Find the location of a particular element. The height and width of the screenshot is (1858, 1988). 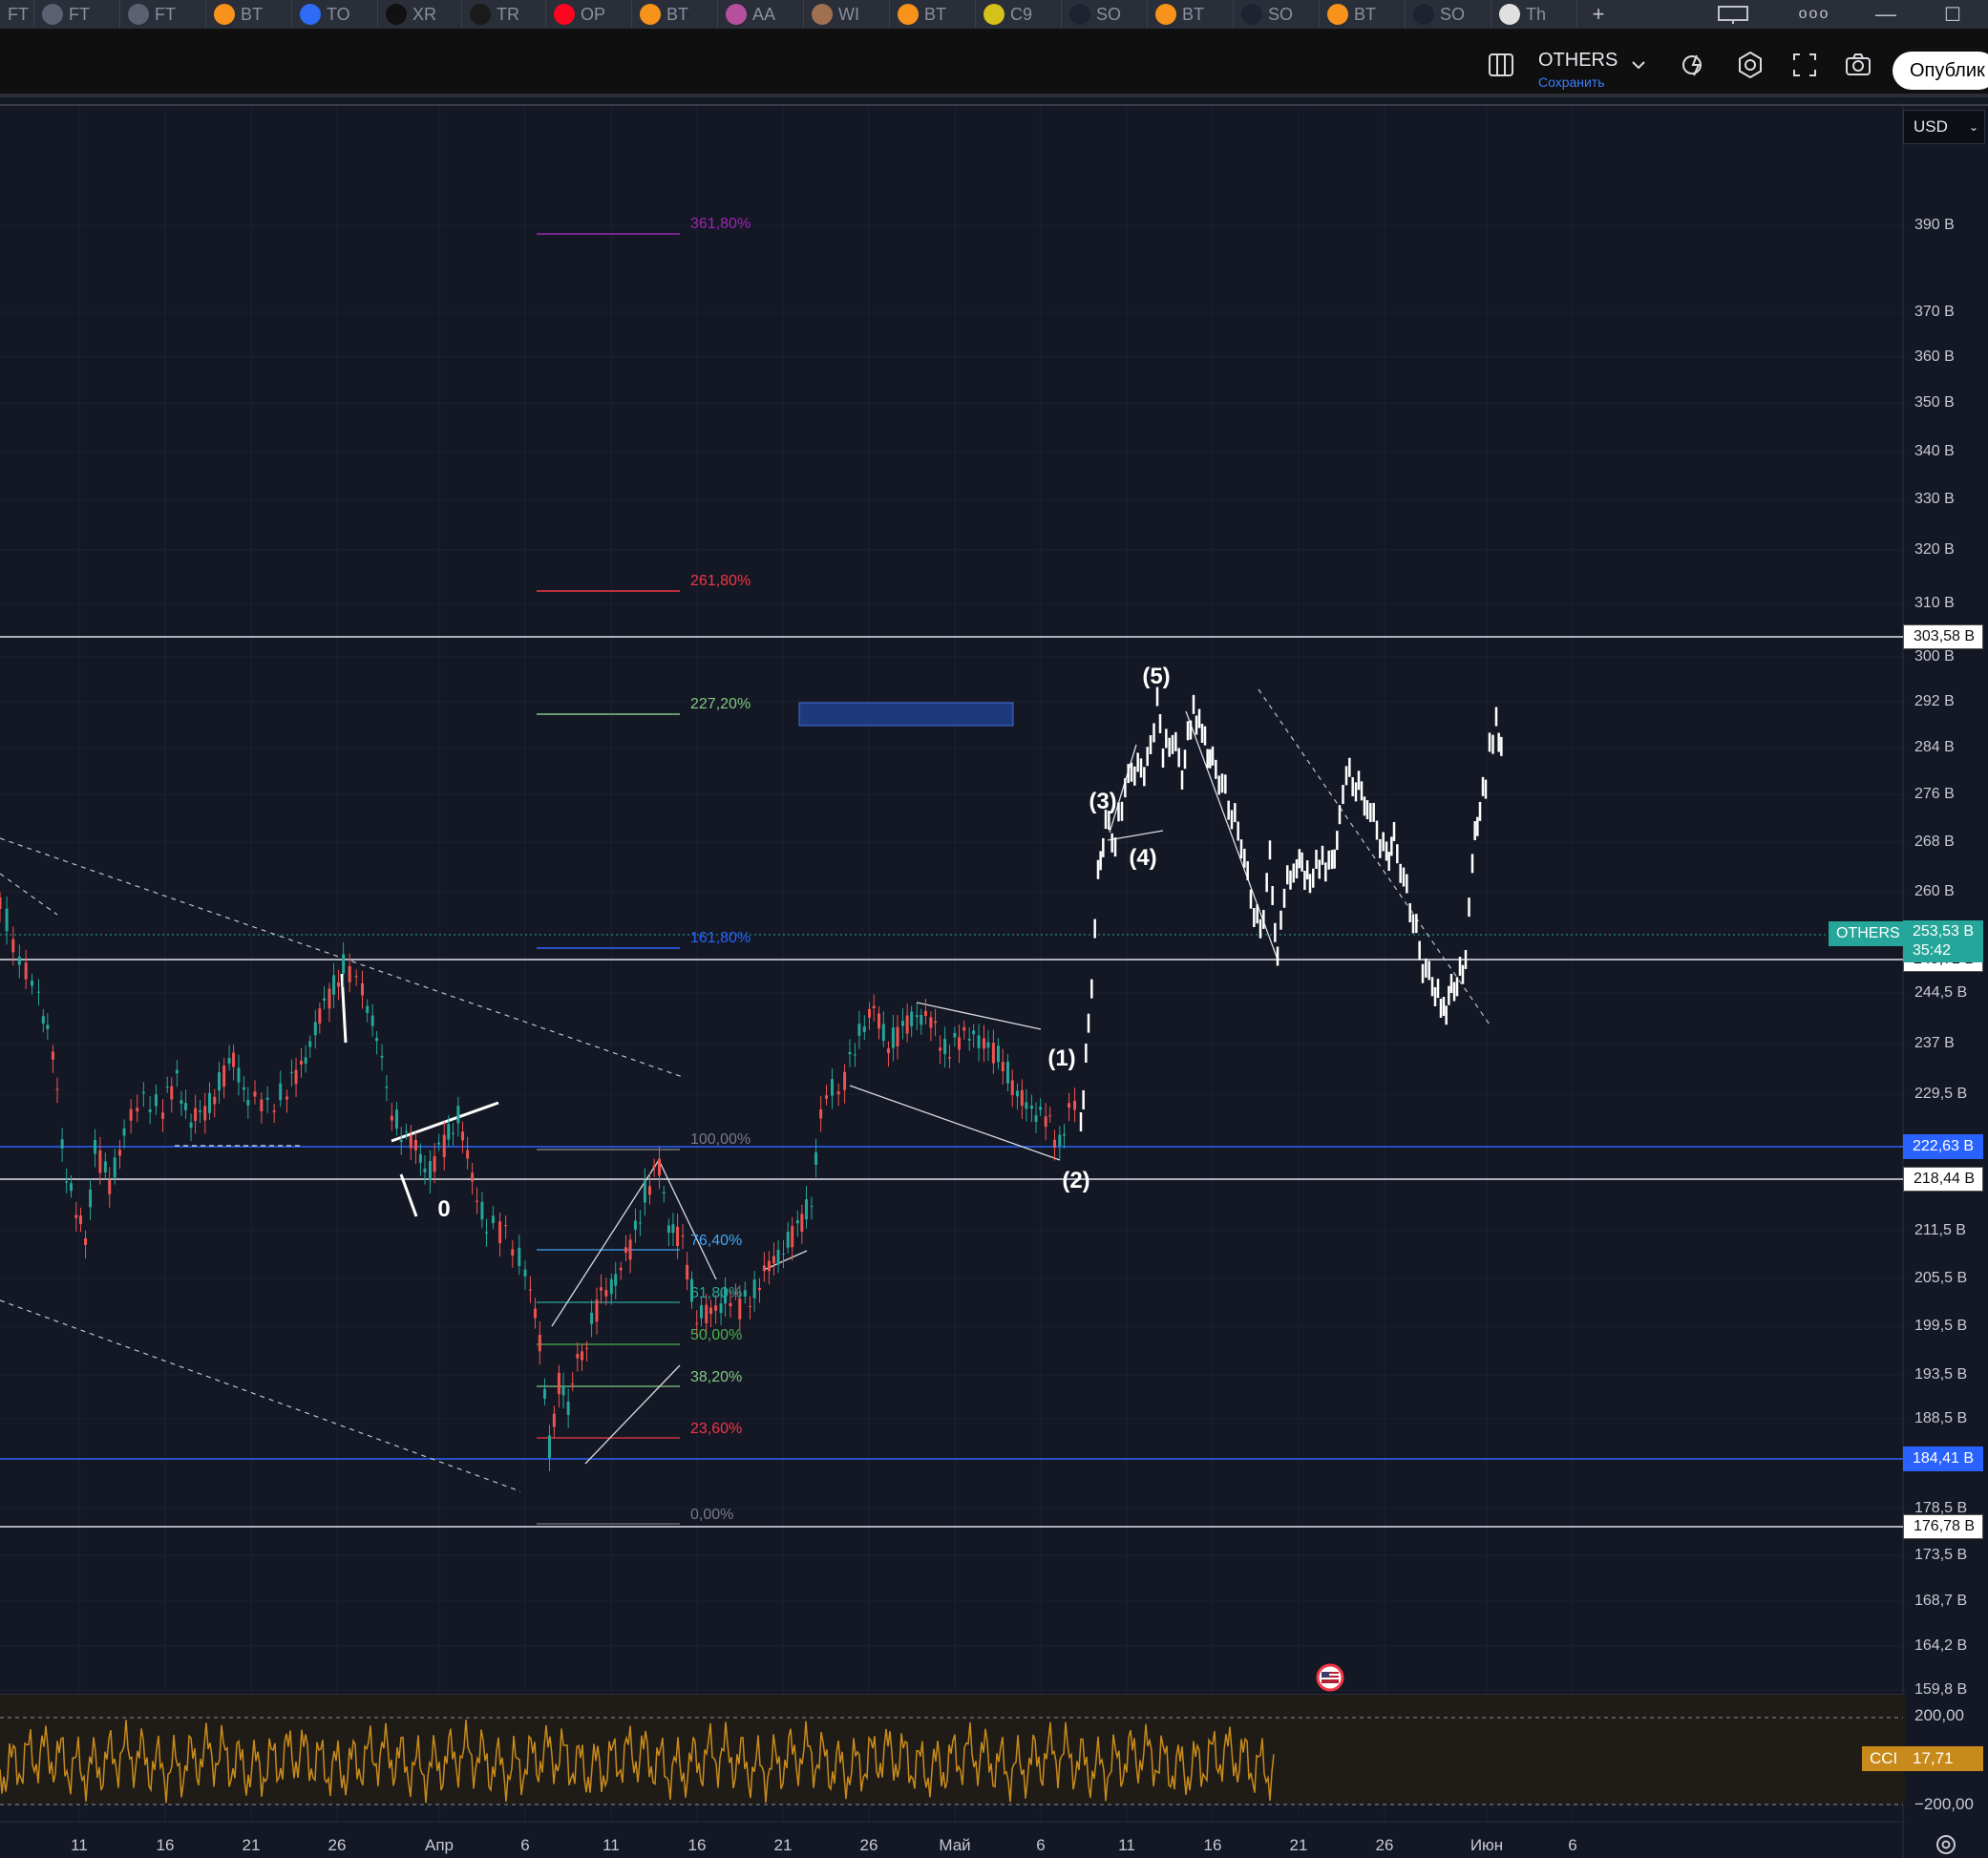

date-tick: 6 is located at coordinates (525, 1845).